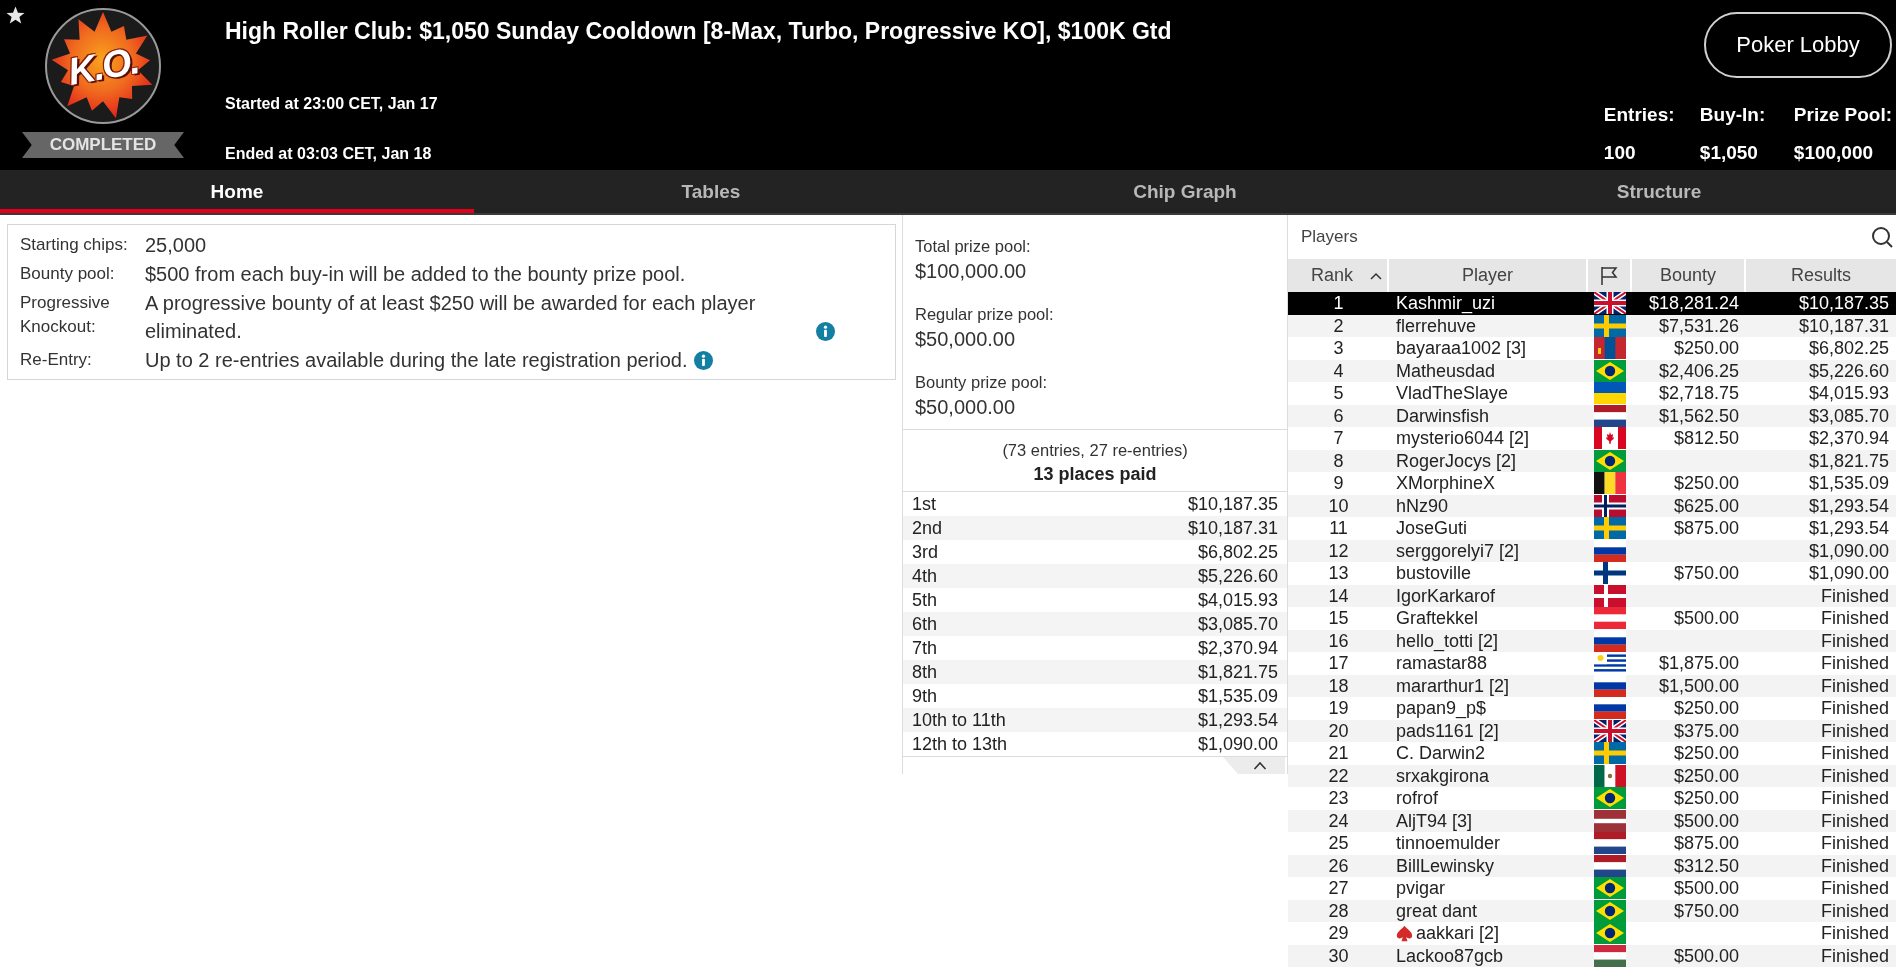 This screenshot has height=980, width=1896. What do you see at coordinates (1237, 672) in the screenshot?
I see `payout-amount: $1,821.75` at bounding box center [1237, 672].